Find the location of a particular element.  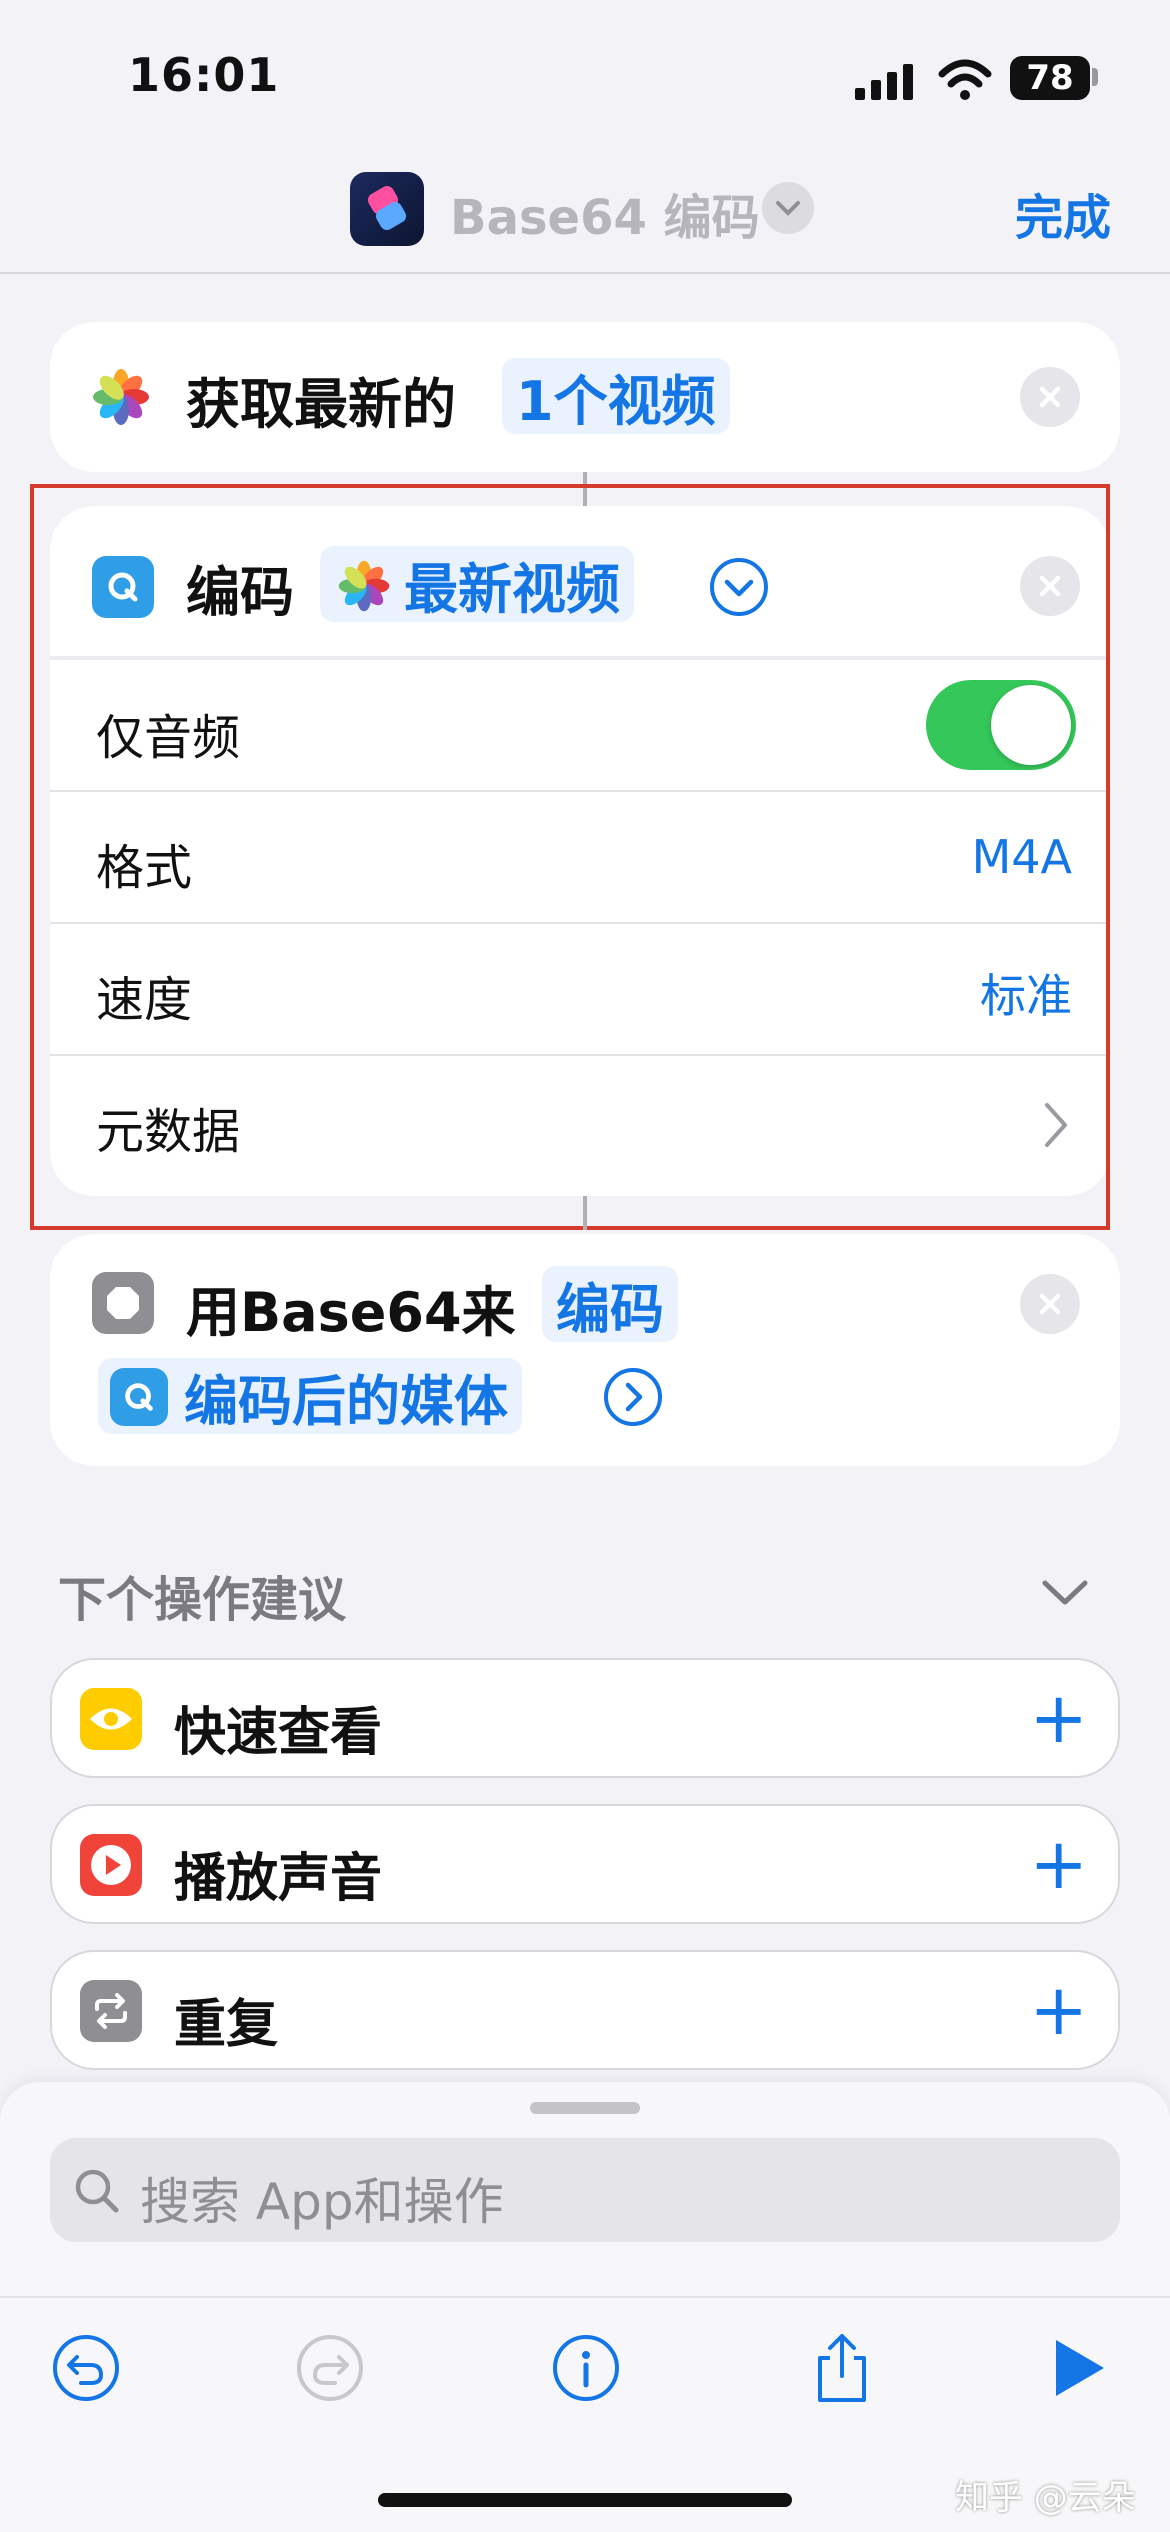

info-icon is located at coordinates (586, 2368).